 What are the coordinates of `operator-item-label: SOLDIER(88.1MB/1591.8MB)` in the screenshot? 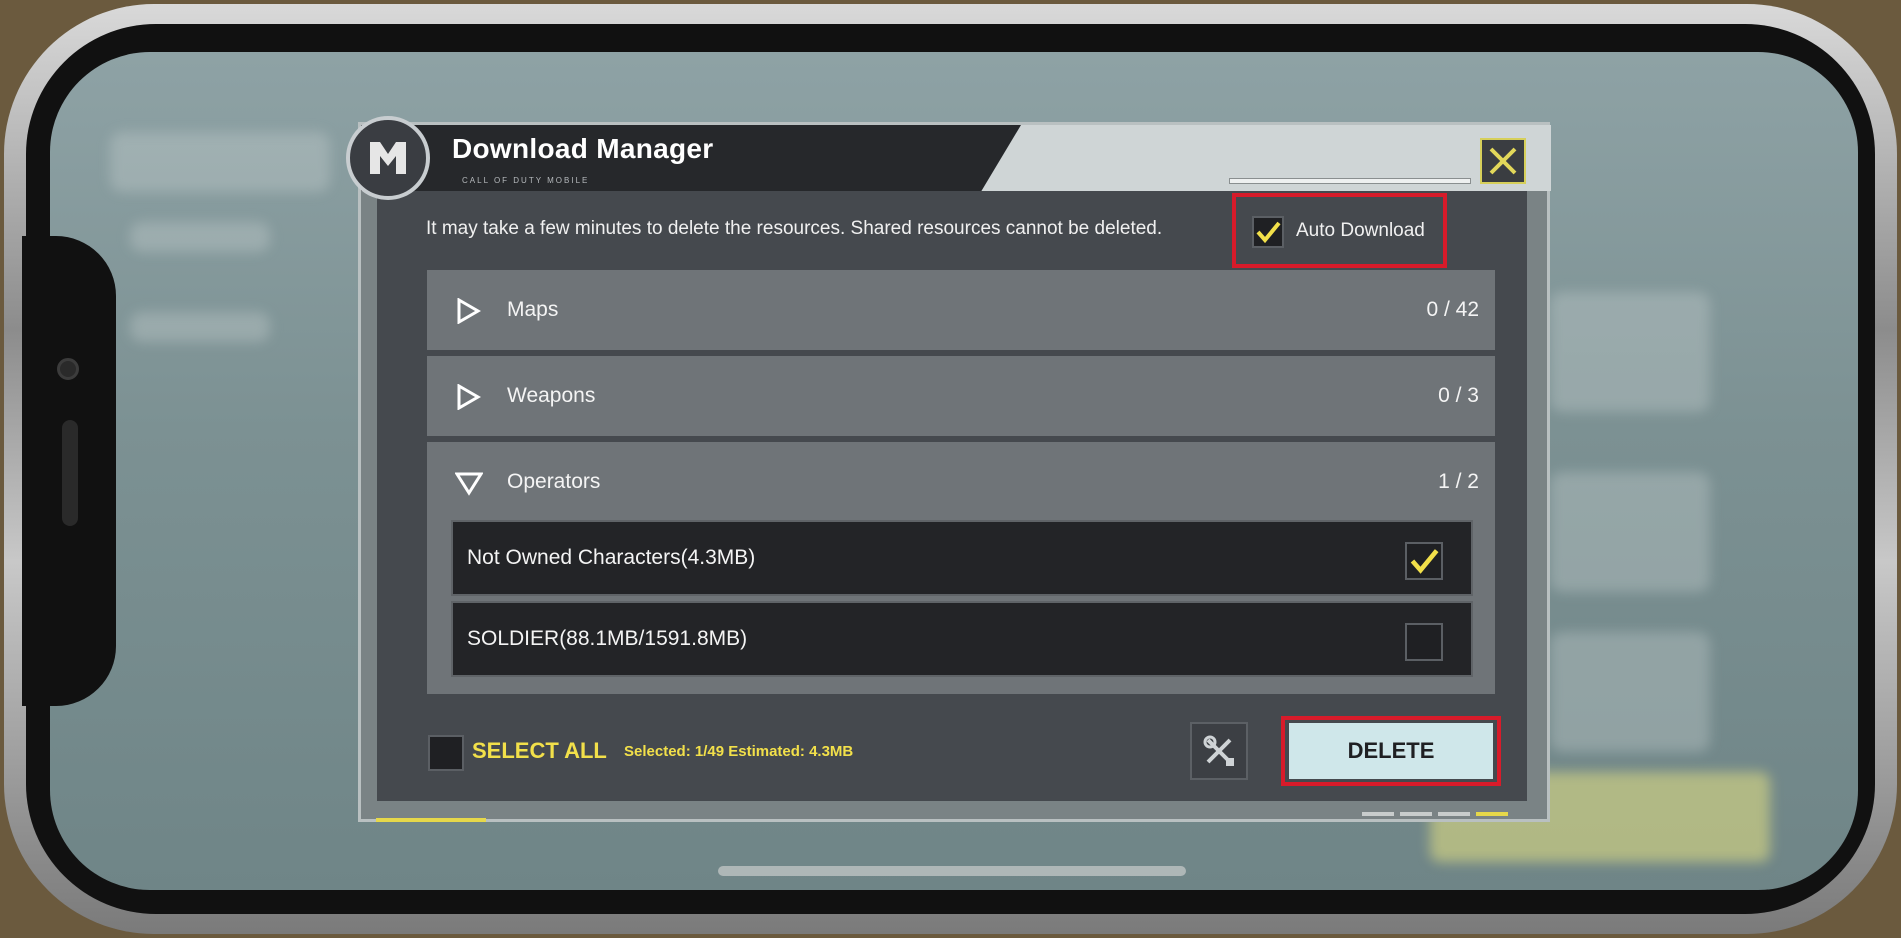 It's located at (607, 638).